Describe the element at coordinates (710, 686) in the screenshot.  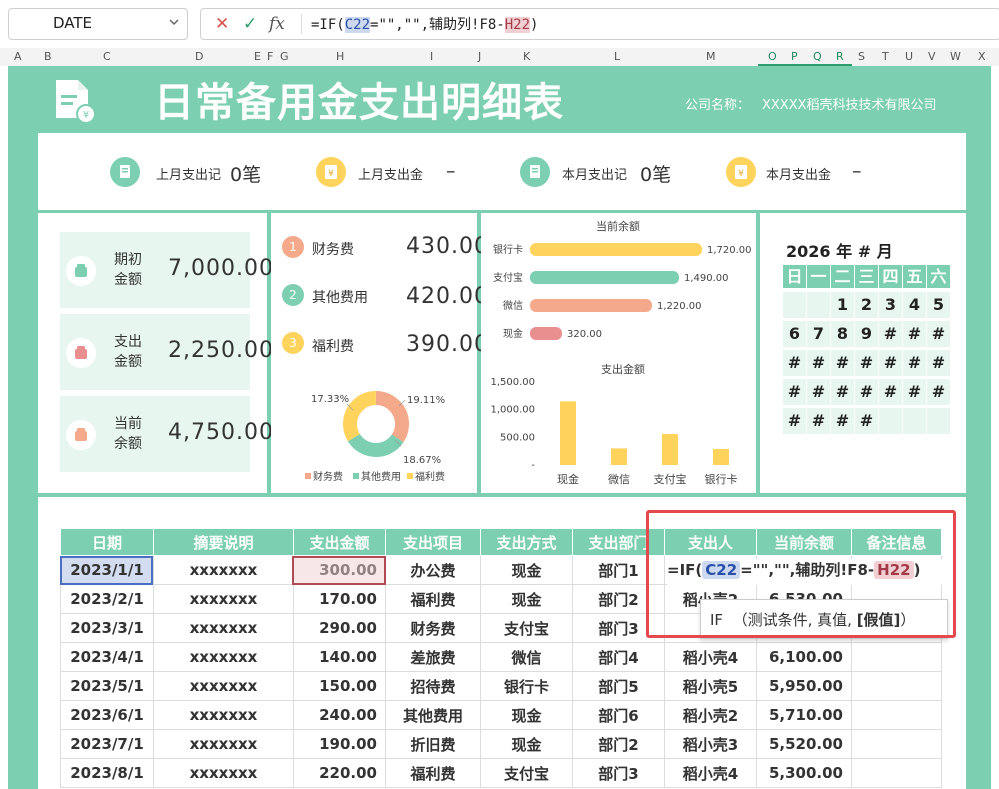
I see `table-cell: 稻小壳5` at that location.